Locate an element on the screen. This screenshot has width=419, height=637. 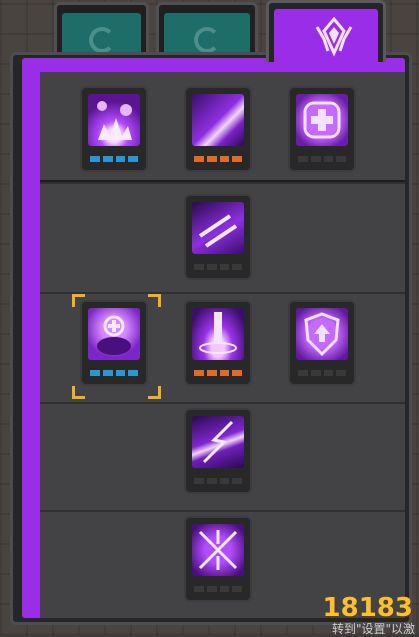
purple-slash-icon is located at coordinates (218, 120).